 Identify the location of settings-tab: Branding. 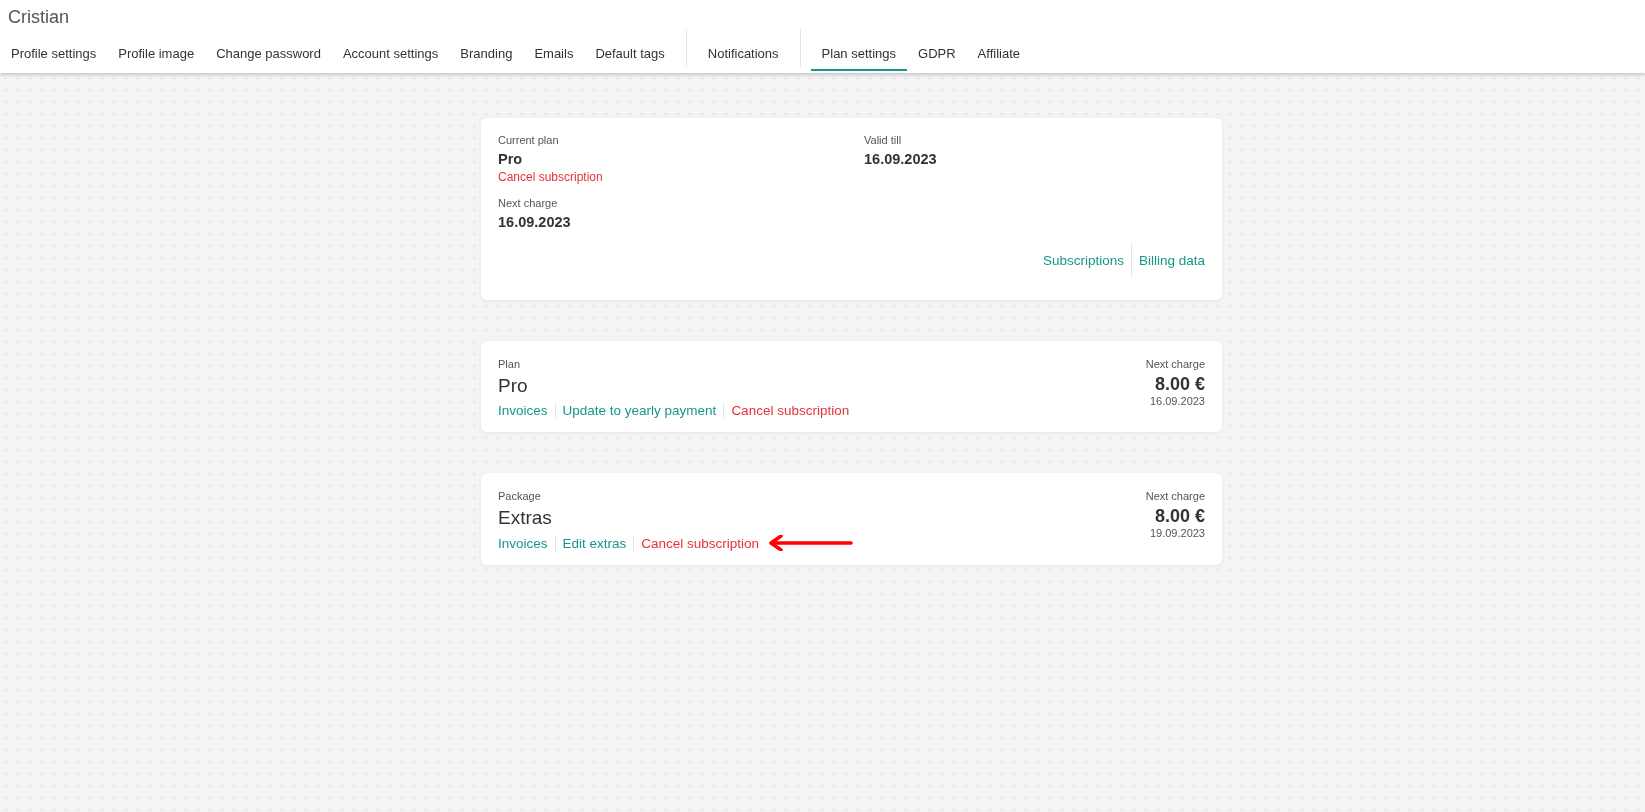
(486, 54).